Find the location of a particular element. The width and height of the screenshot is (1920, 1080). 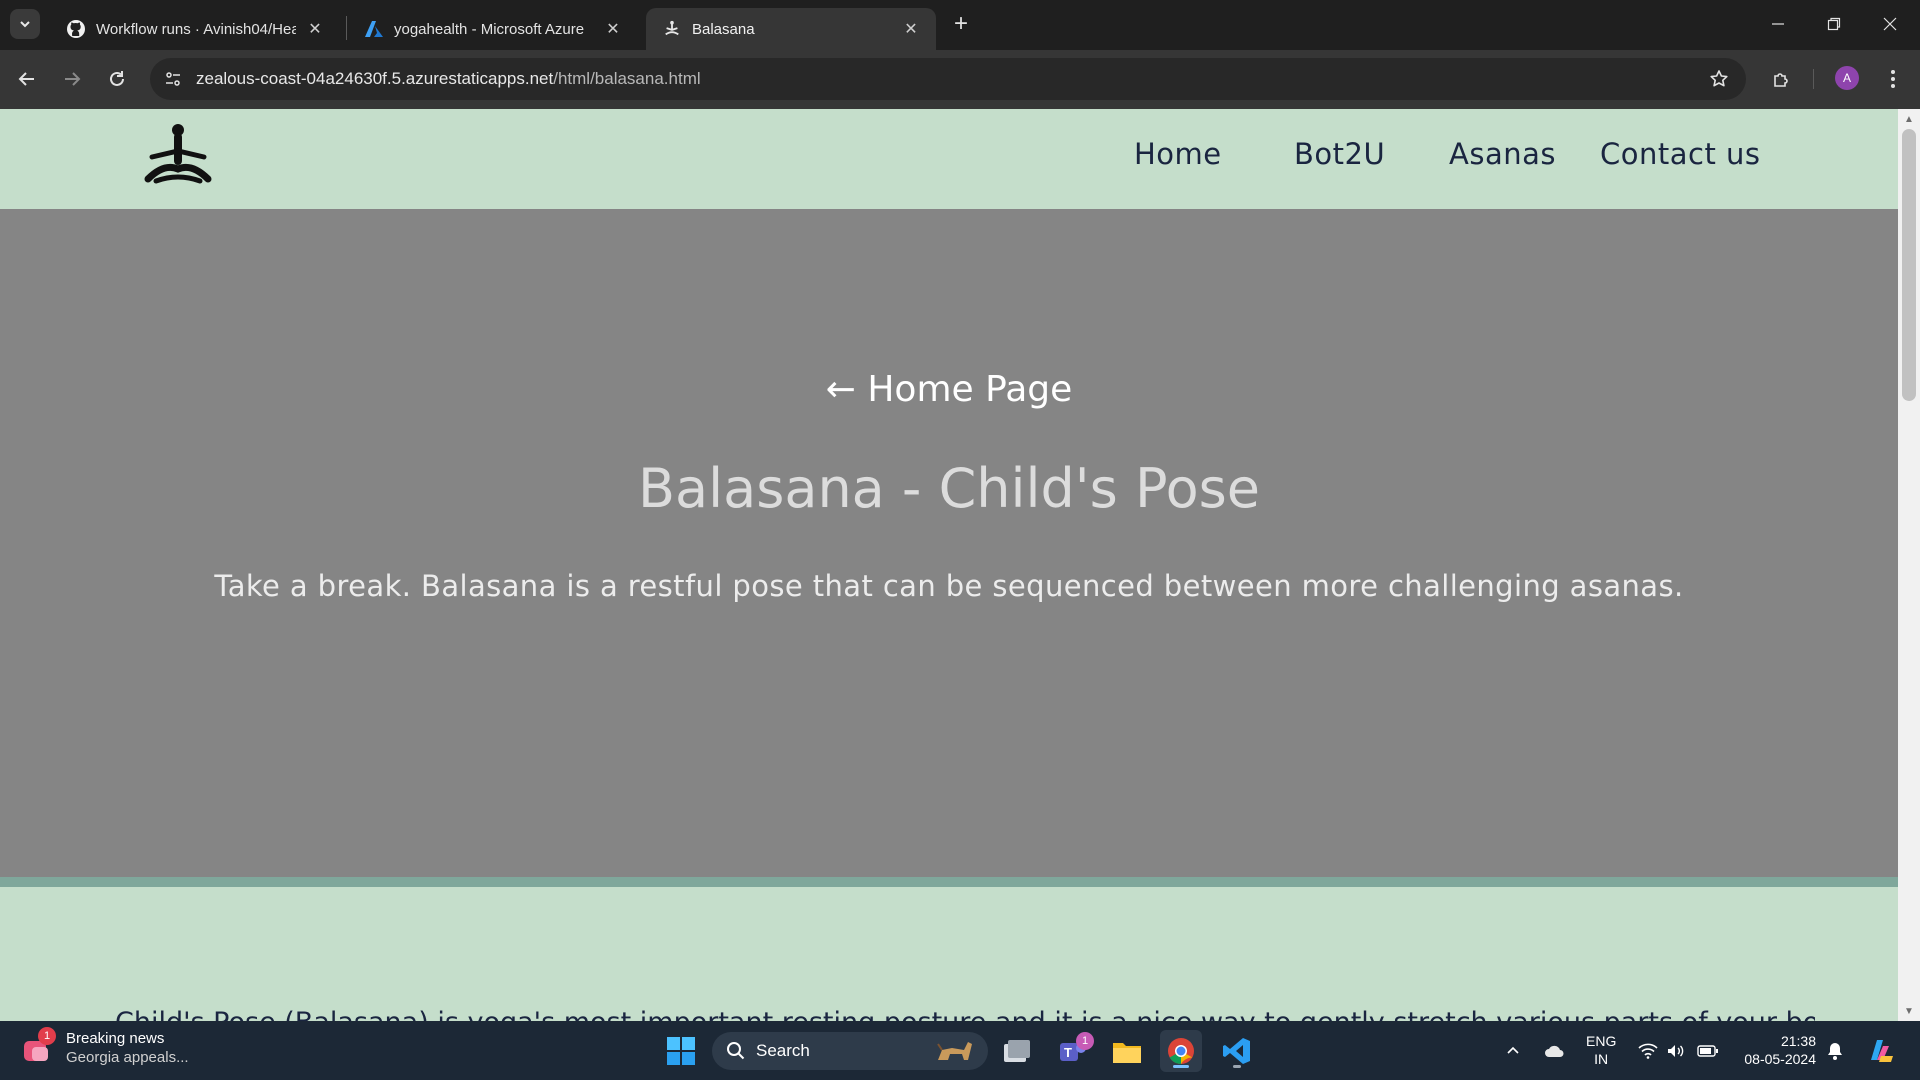

vscode-app is located at coordinates (1237, 1051).